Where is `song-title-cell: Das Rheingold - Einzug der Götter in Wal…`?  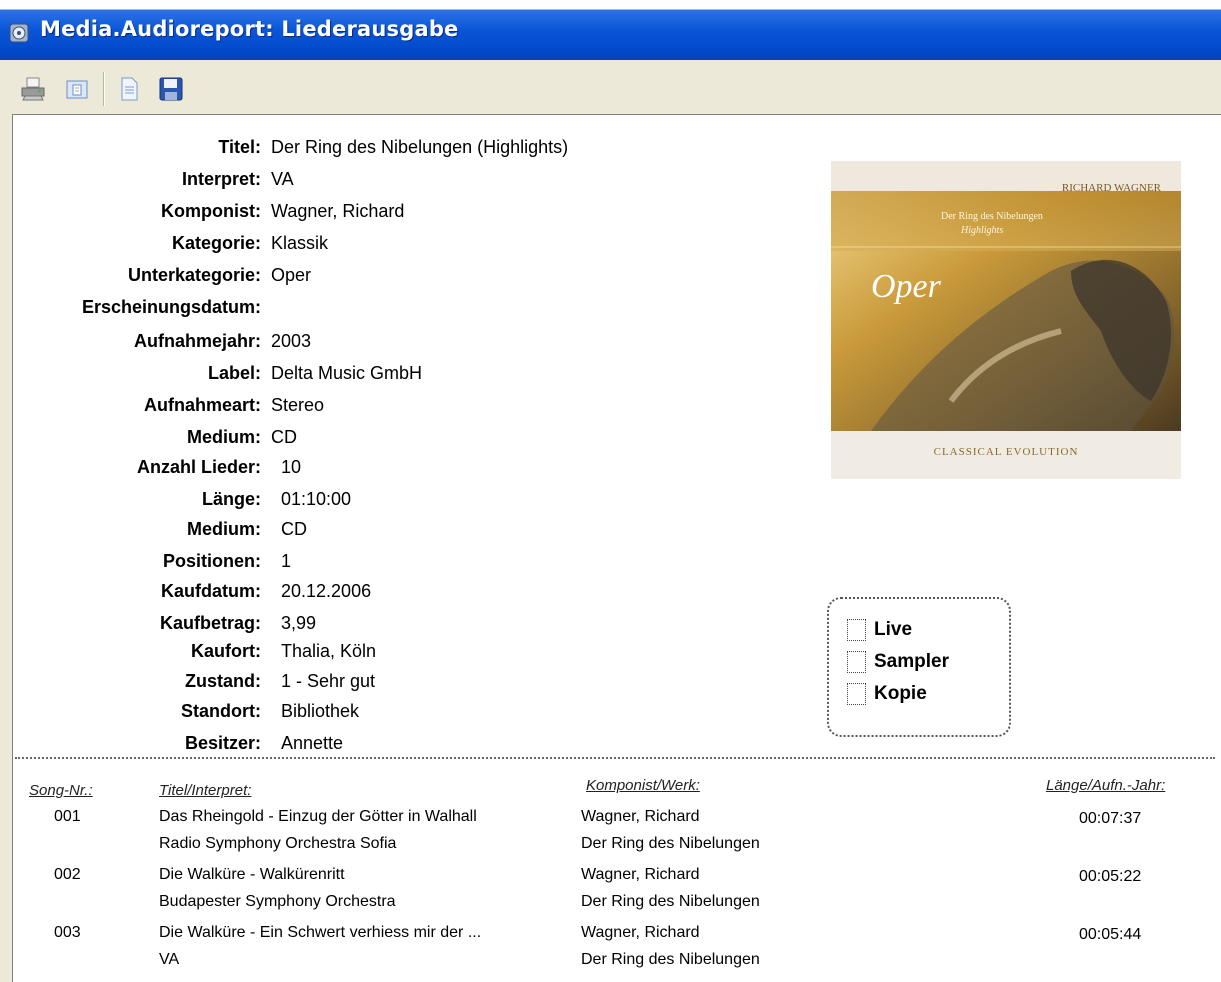
song-title-cell: Das Rheingold - Einzug der Götter in Wal… is located at coordinates (318, 816).